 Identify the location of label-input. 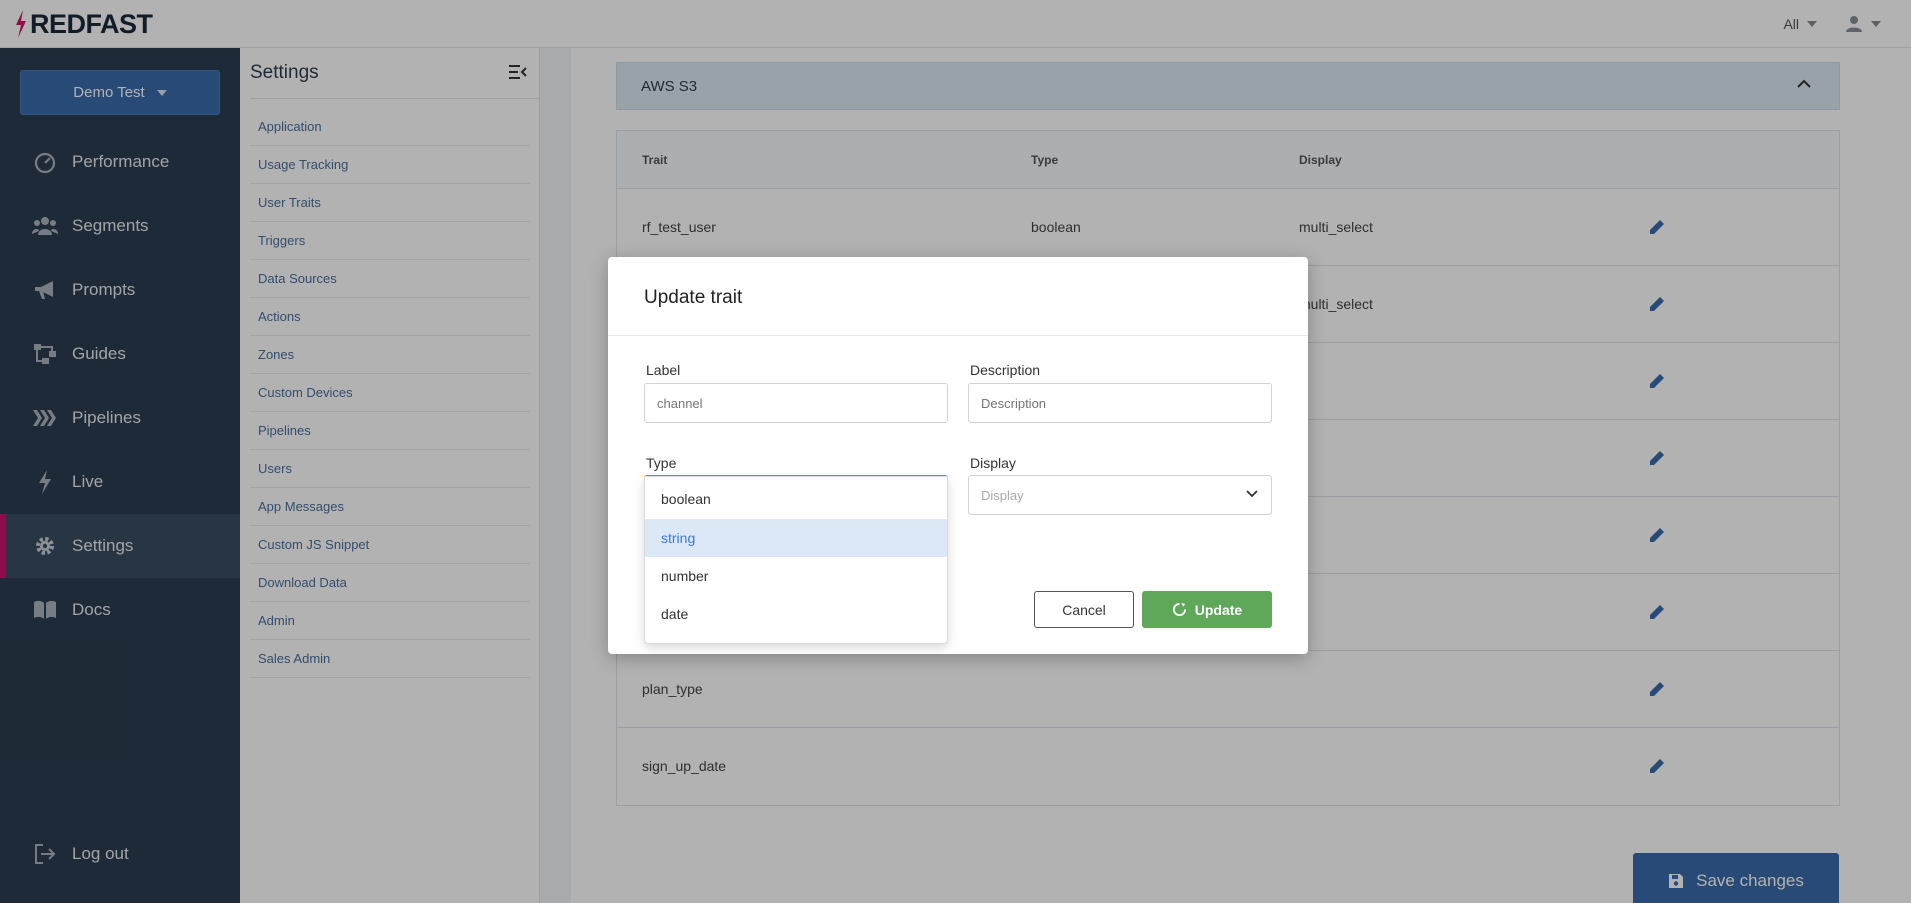
(796, 403).